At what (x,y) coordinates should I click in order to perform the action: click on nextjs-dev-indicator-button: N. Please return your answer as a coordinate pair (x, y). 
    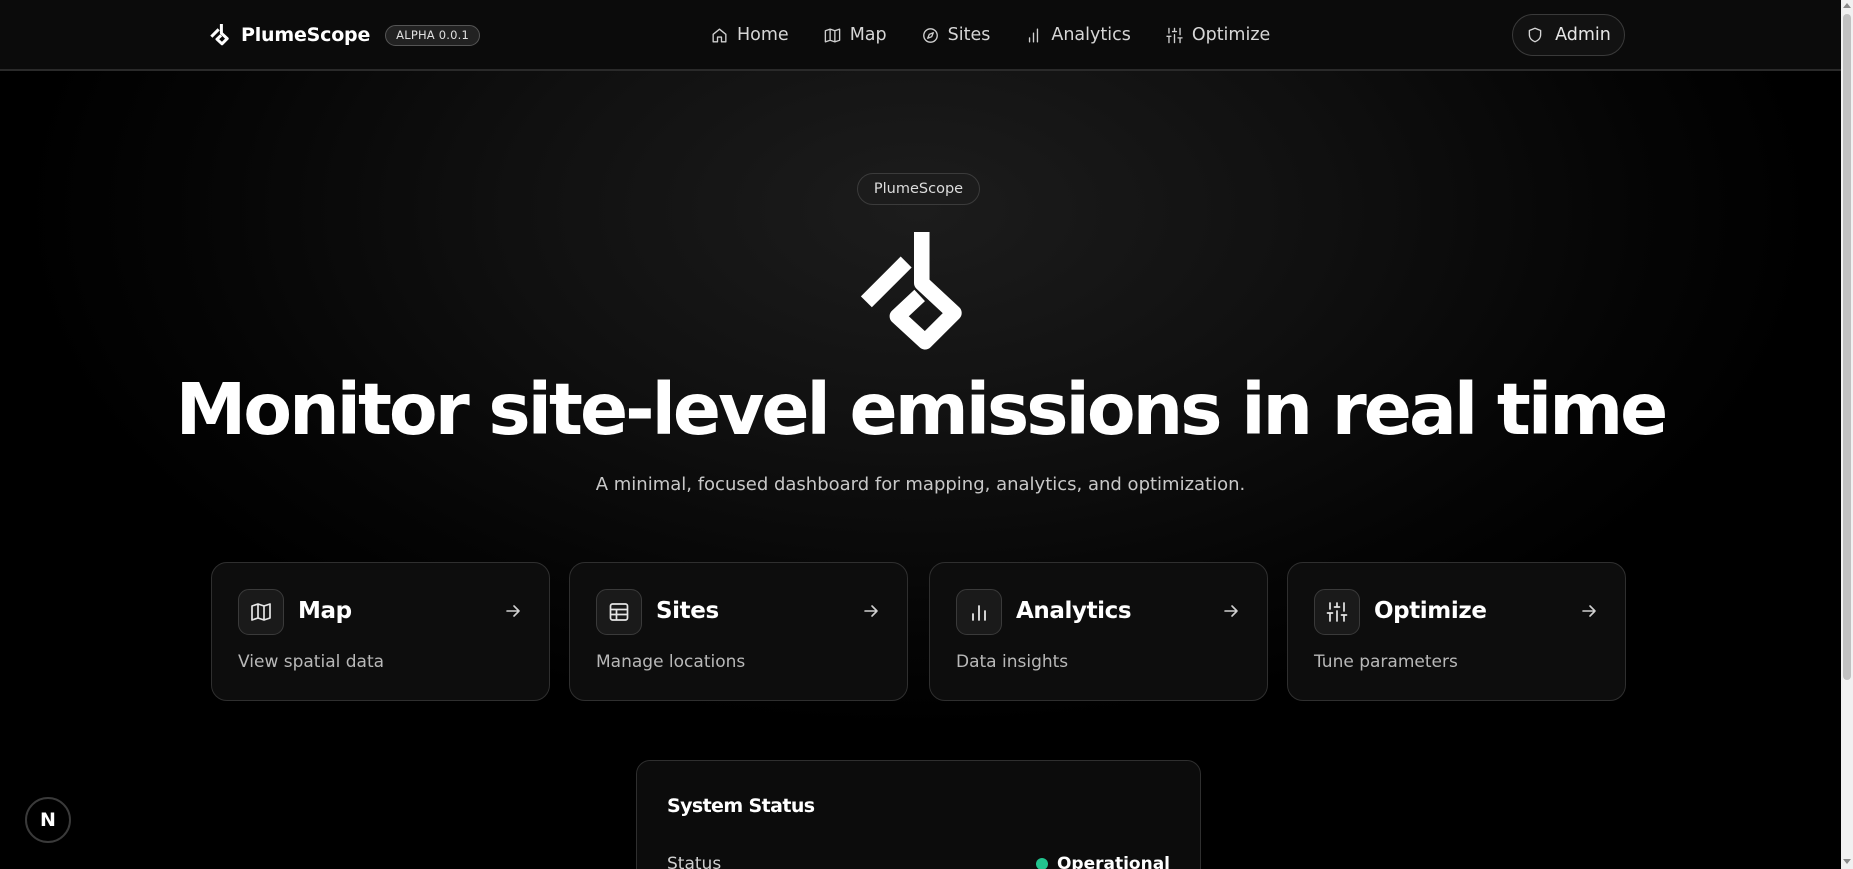
    Looking at the image, I should click on (48, 820).